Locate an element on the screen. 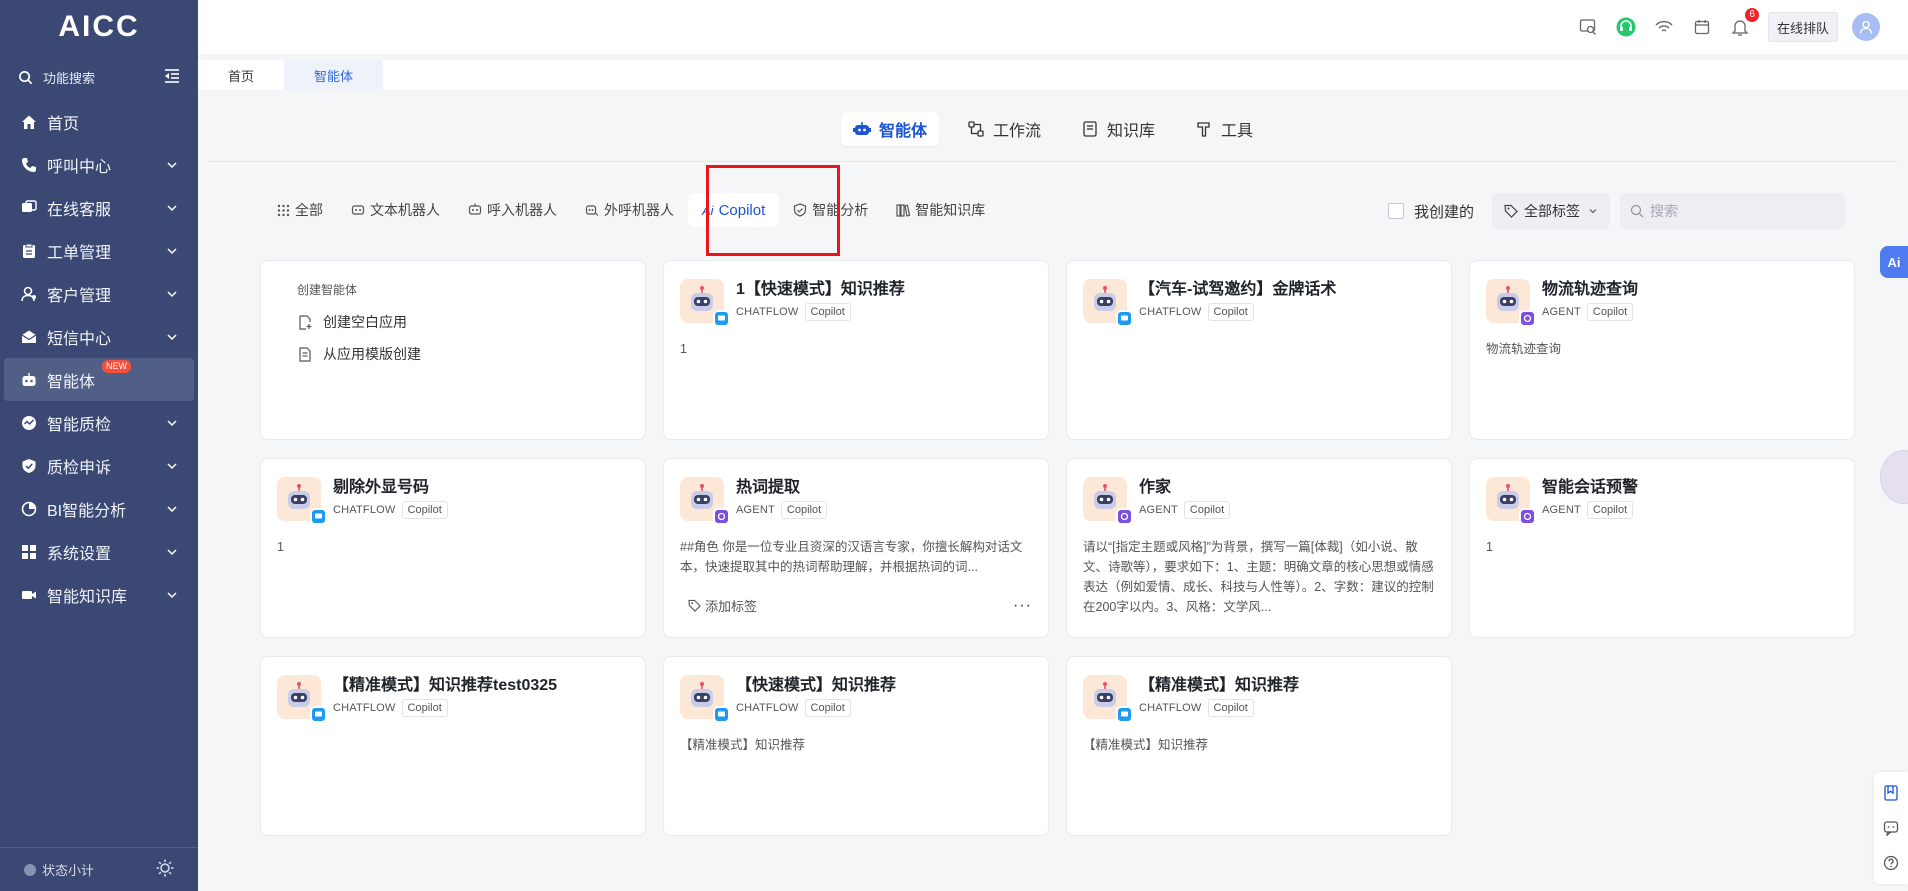  agent-card: 剔除外显号码 CHATFLOW Copilot 1 is located at coordinates (453, 548).